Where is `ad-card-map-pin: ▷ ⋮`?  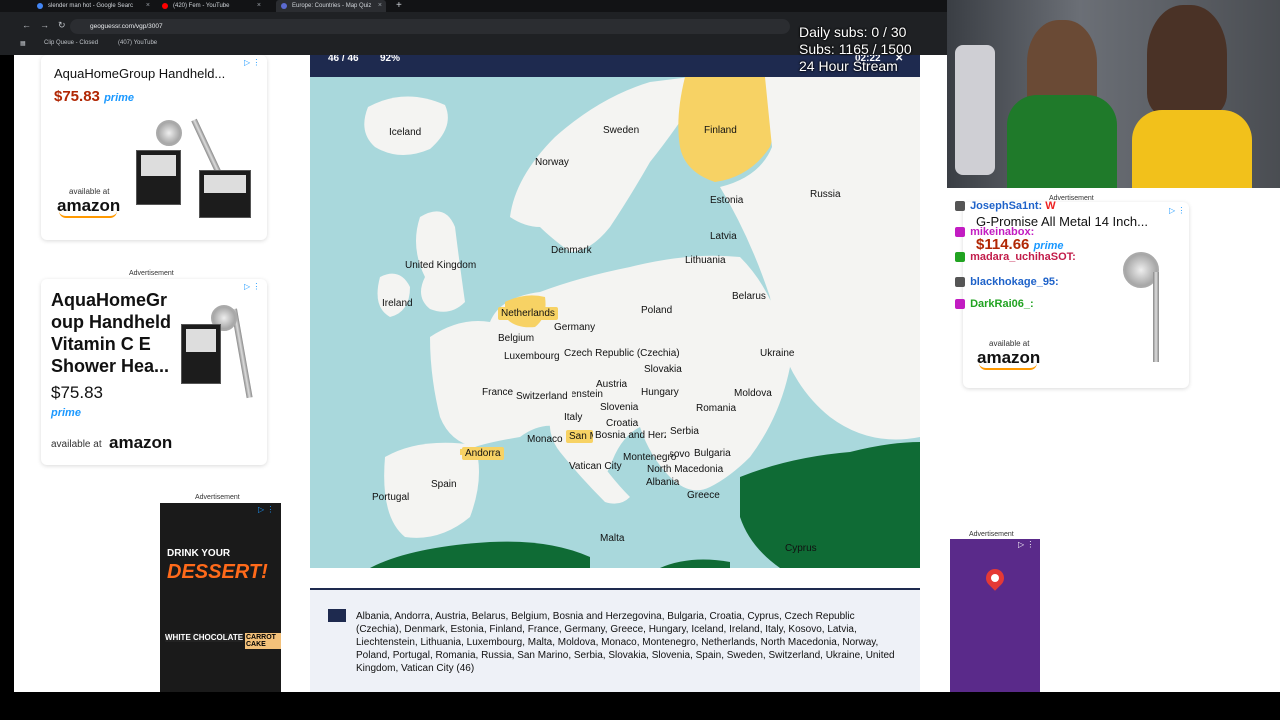 ad-card-map-pin: ▷ ⋮ is located at coordinates (995, 615).